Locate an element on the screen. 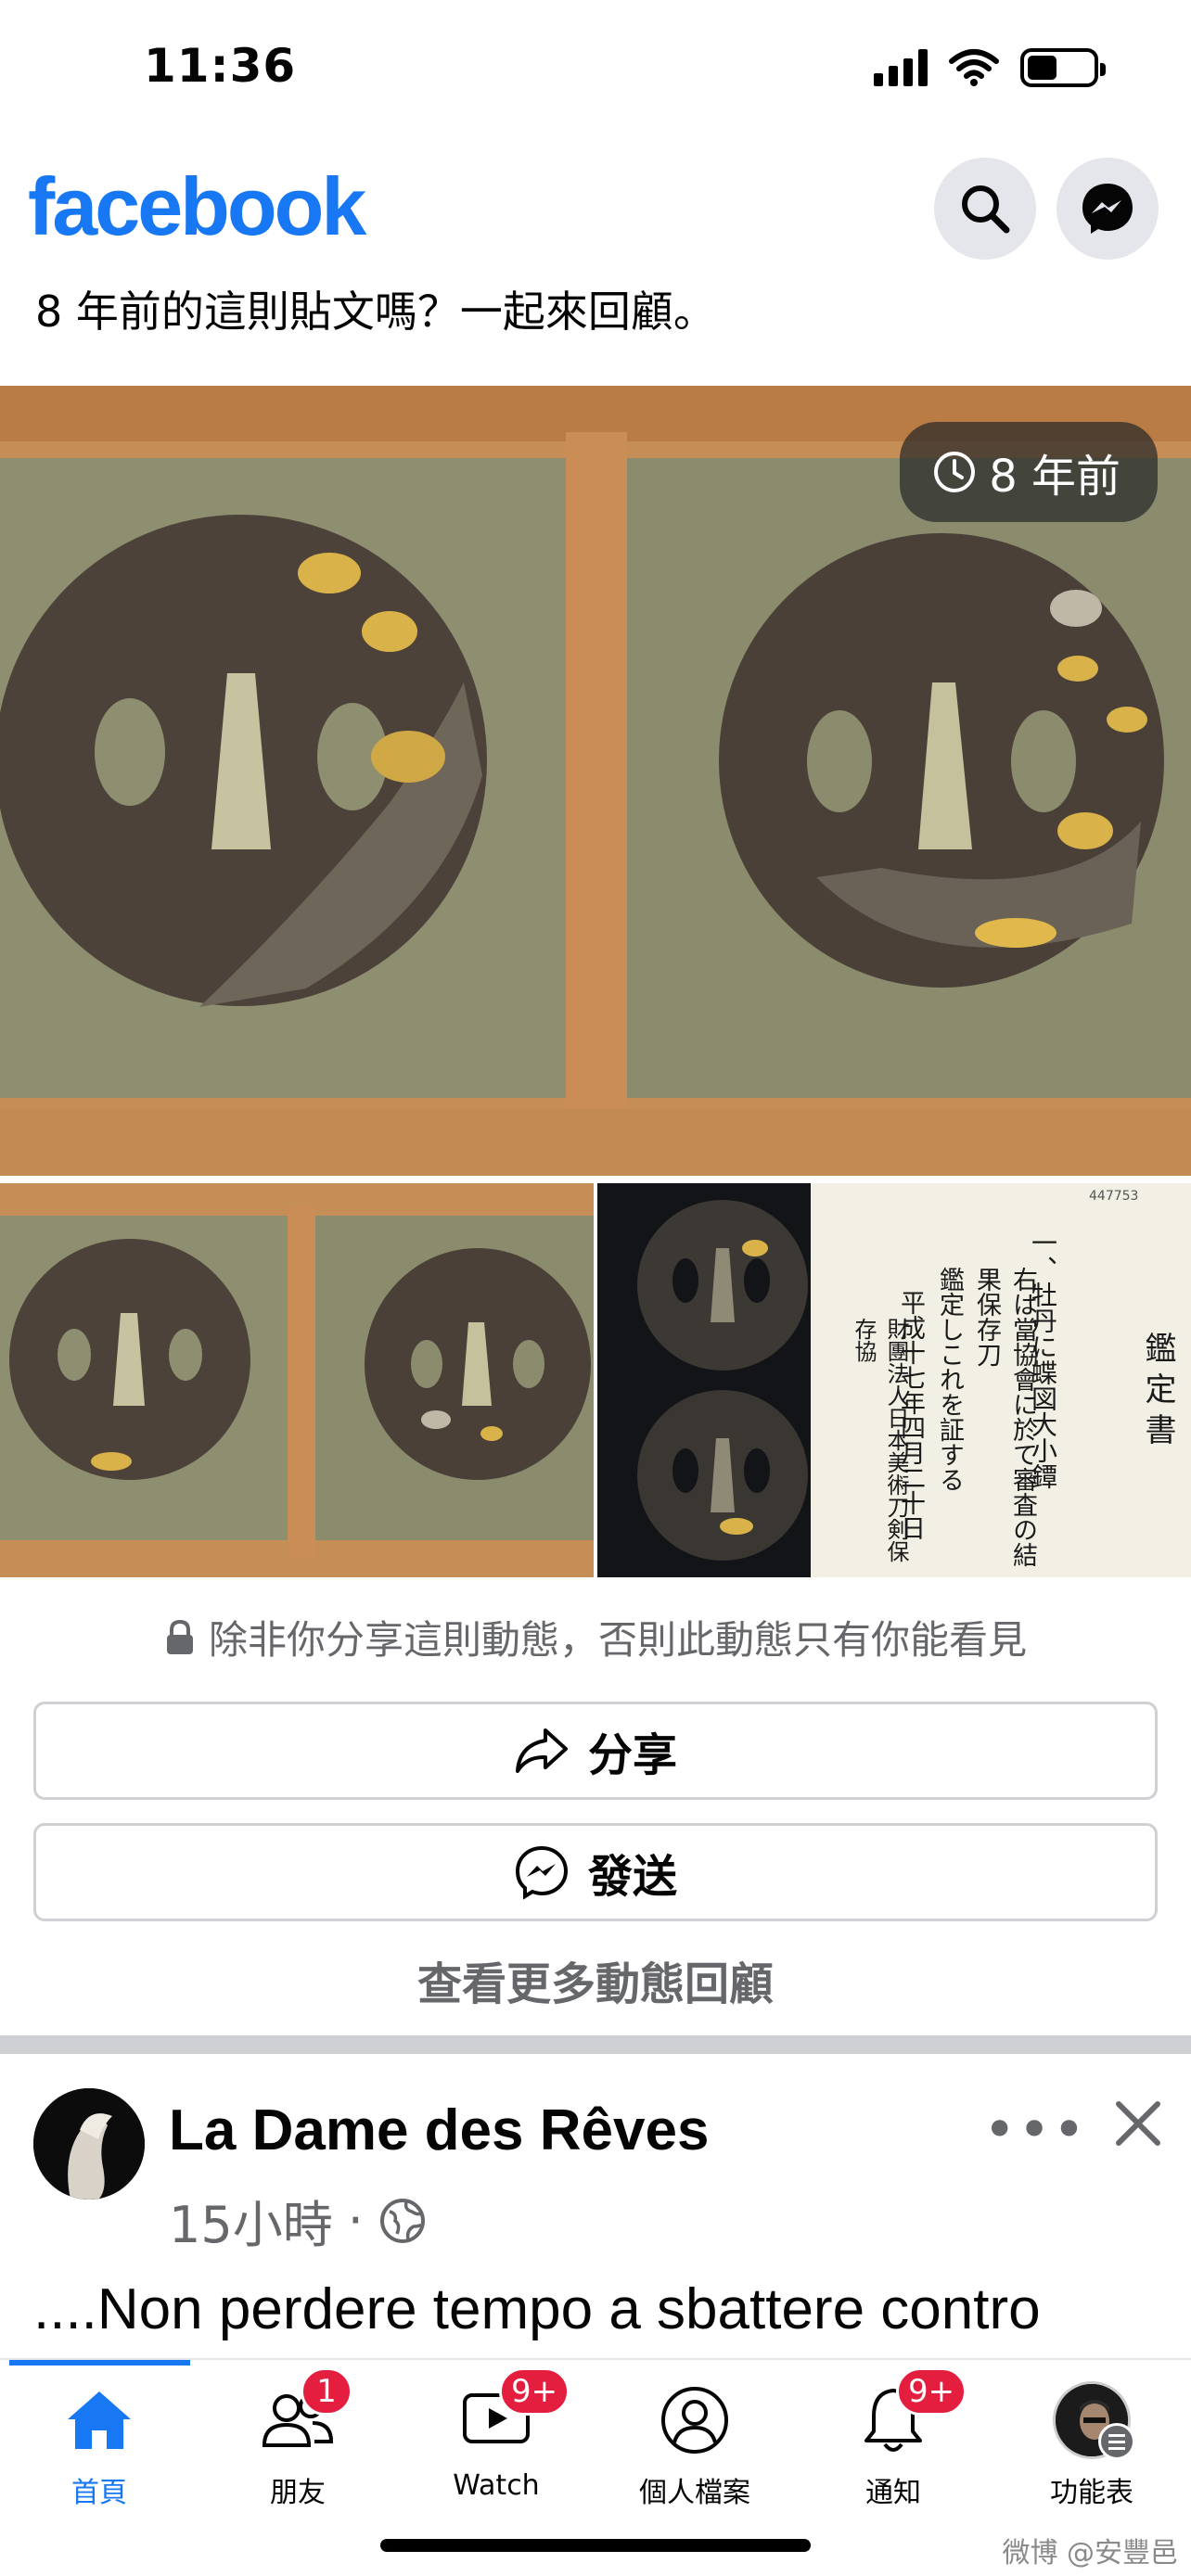 The width and height of the screenshot is (1191, 2576). tab-friends-label: 朋友 is located at coordinates (298, 2493).